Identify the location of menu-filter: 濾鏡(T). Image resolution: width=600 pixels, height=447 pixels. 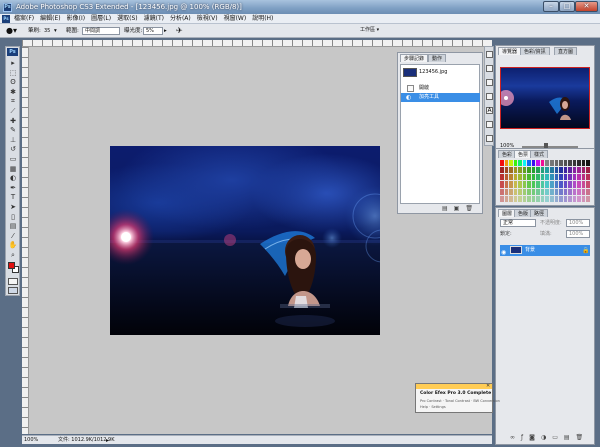
(154, 19).